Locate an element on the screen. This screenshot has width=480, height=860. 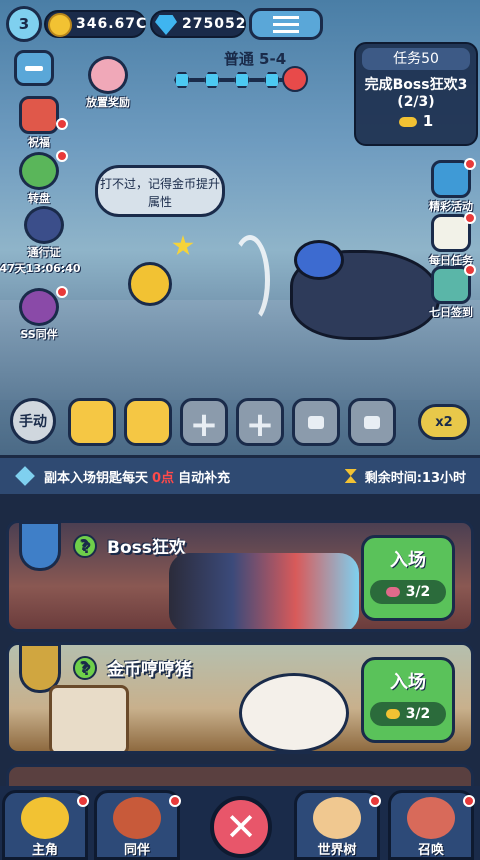
dungeon-title: ? Boss狂欢 is located at coordinates (129, 545).